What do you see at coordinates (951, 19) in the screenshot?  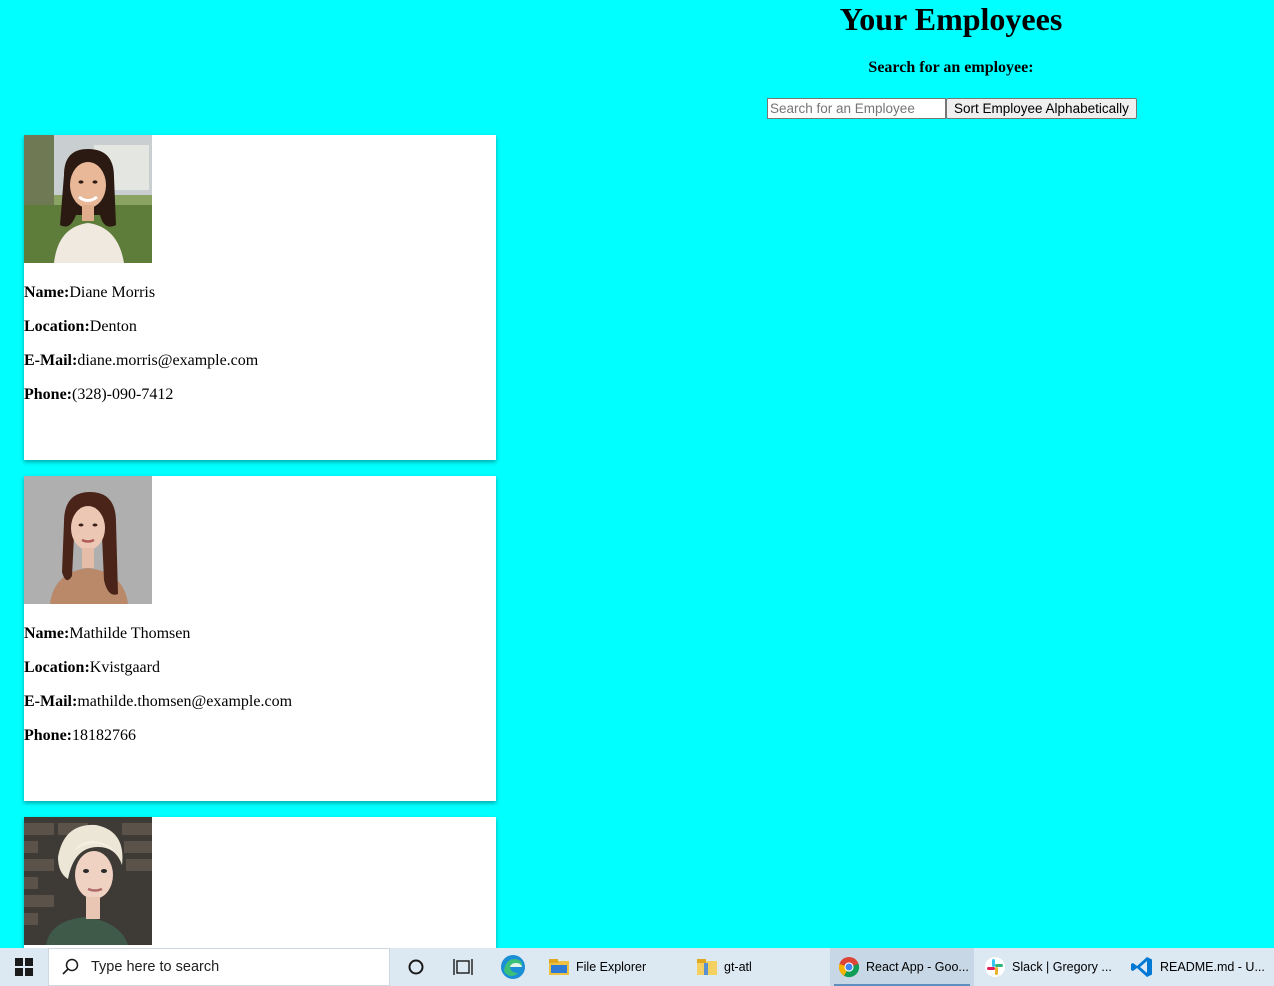 I see `page-title: Your Employees` at bounding box center [951, 19].